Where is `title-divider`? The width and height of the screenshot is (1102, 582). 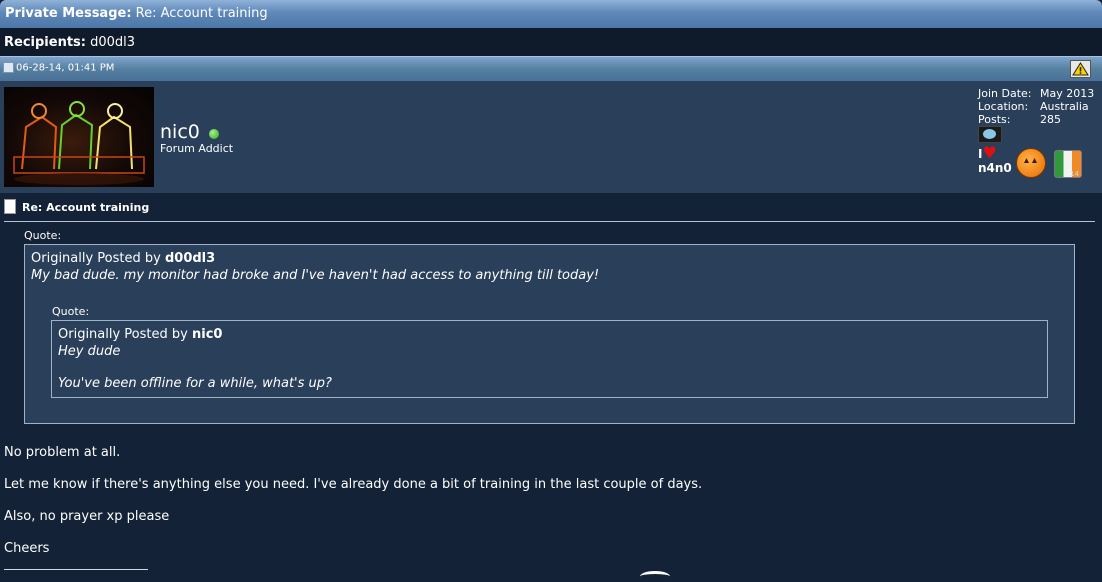 title-divider is located at coordinates (549, 221).